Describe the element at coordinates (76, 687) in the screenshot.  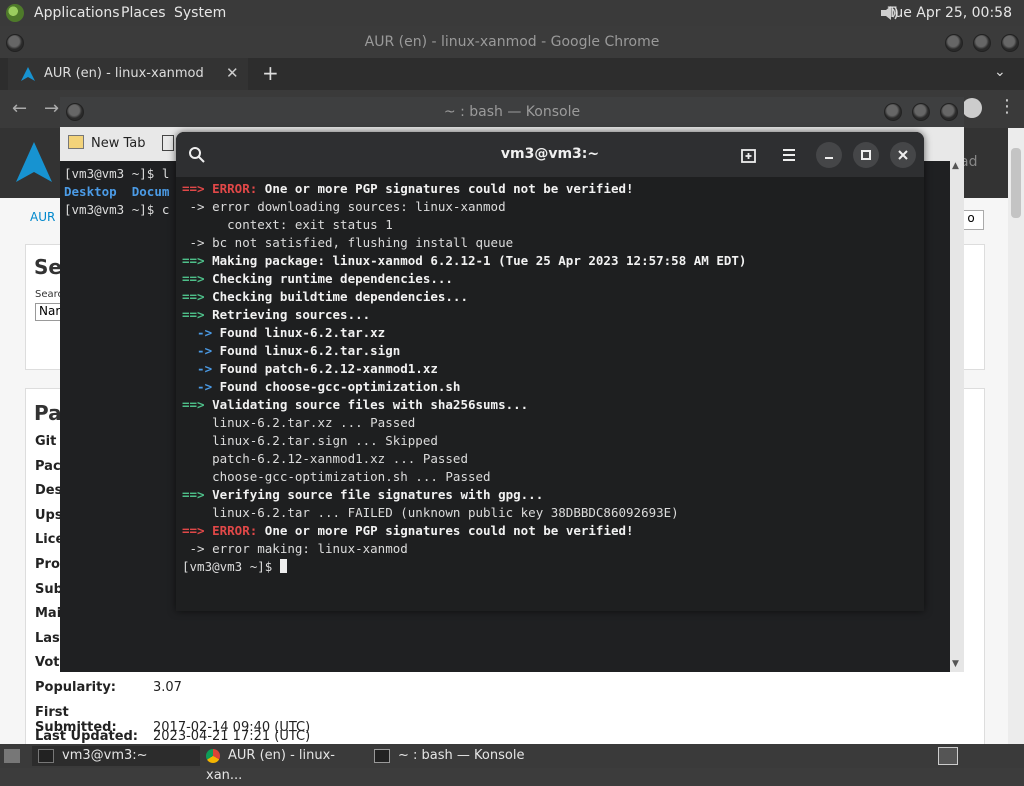
I see `package-info-label: Popularity:` at that location.